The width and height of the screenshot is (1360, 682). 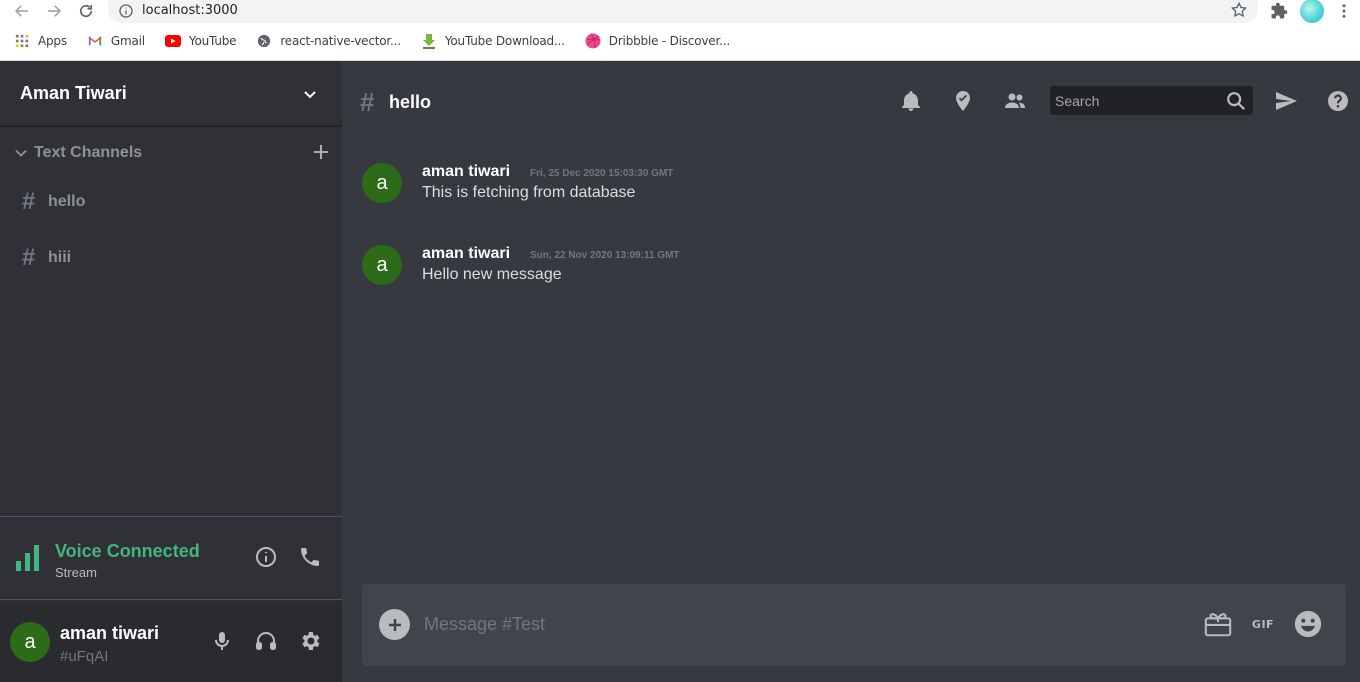 I want to click on bookmark-star-icon, so click(x=1239, y=10).